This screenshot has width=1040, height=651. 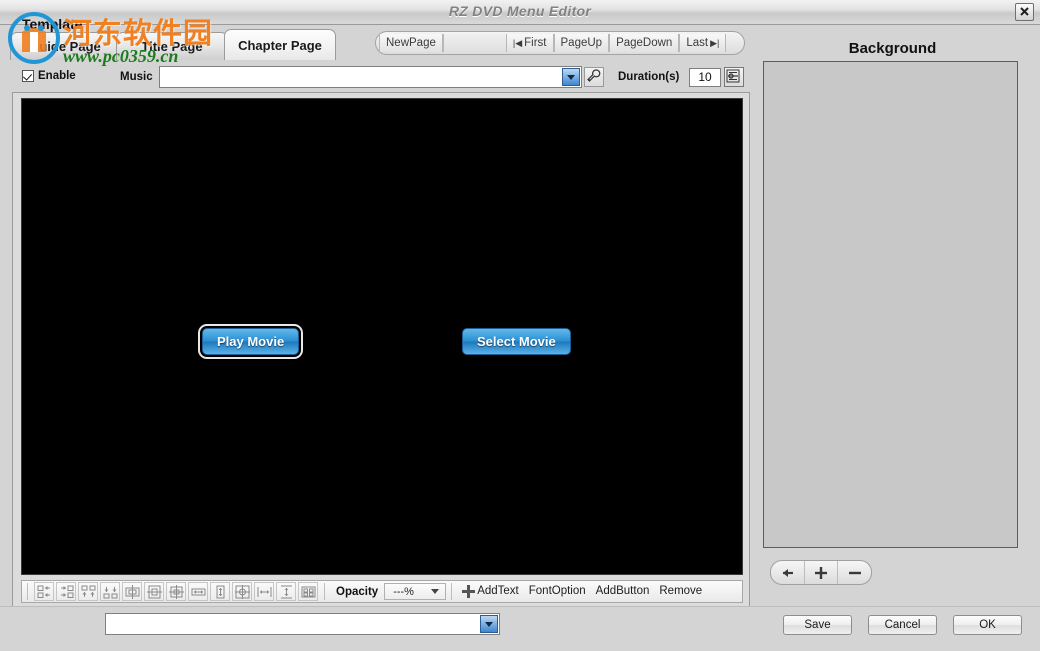 I want to click on background-remove-button, so click(x=854, y=572).